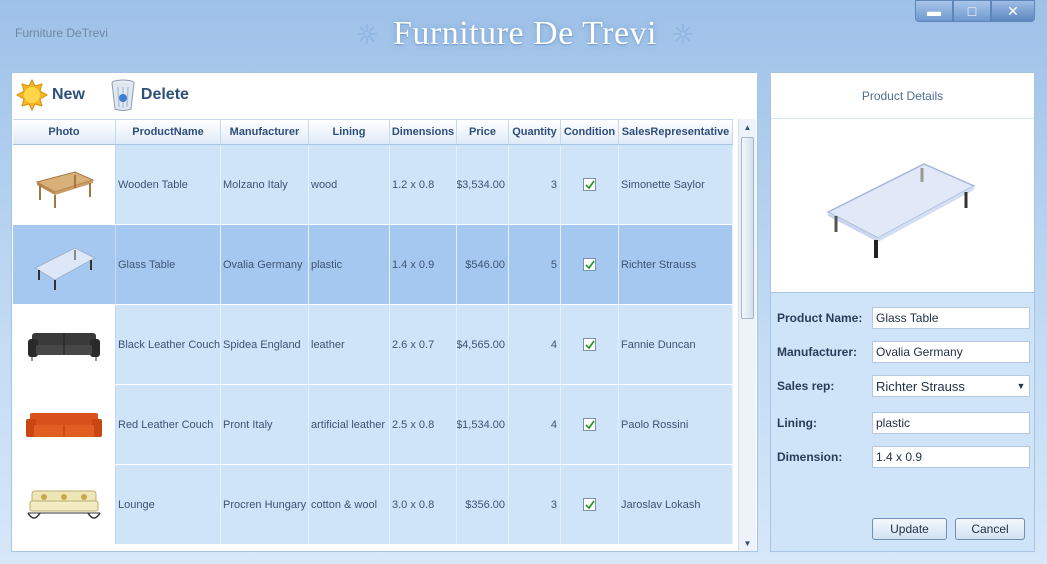 This screenshot has width=1047, height=564. Describe the element at coordinates (349, 424) in the screenshot. I see `lining-cell: artificial leather` at that location.